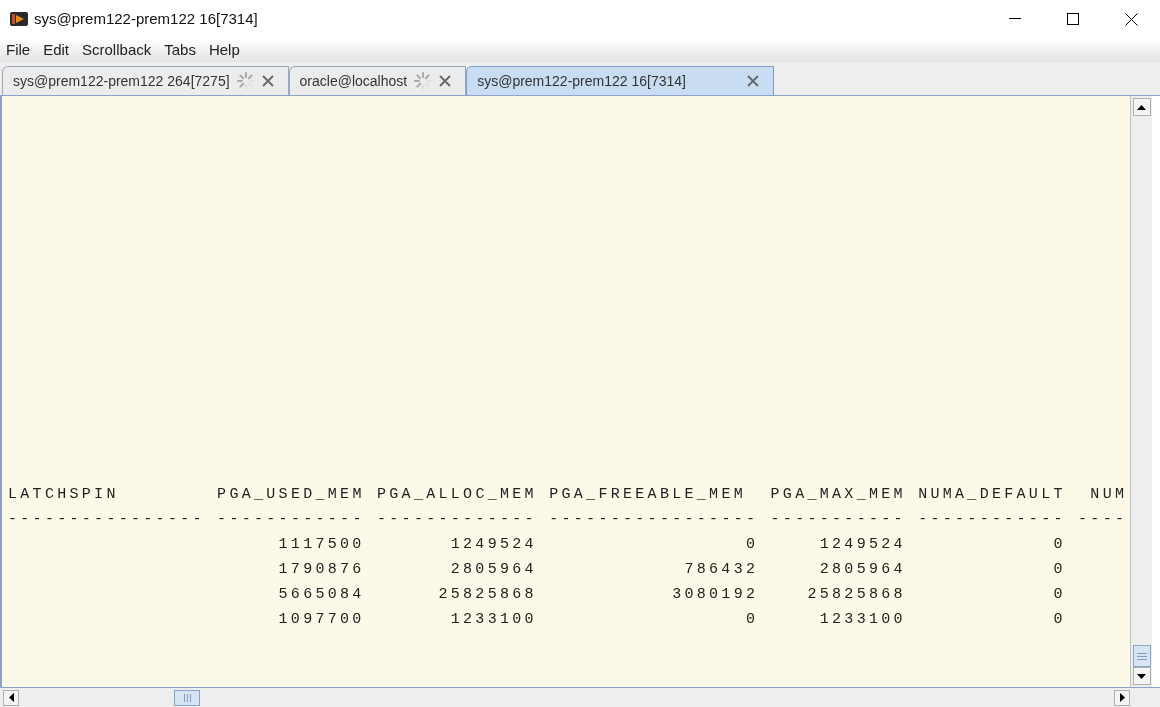 This screenshot has width=1160, height=707. What do you see at coordinates (620, 80) in the screenshot?
I see `terminal-tab: sys@prem122-prem122 16[7314]` at bounding box center [620, 80].